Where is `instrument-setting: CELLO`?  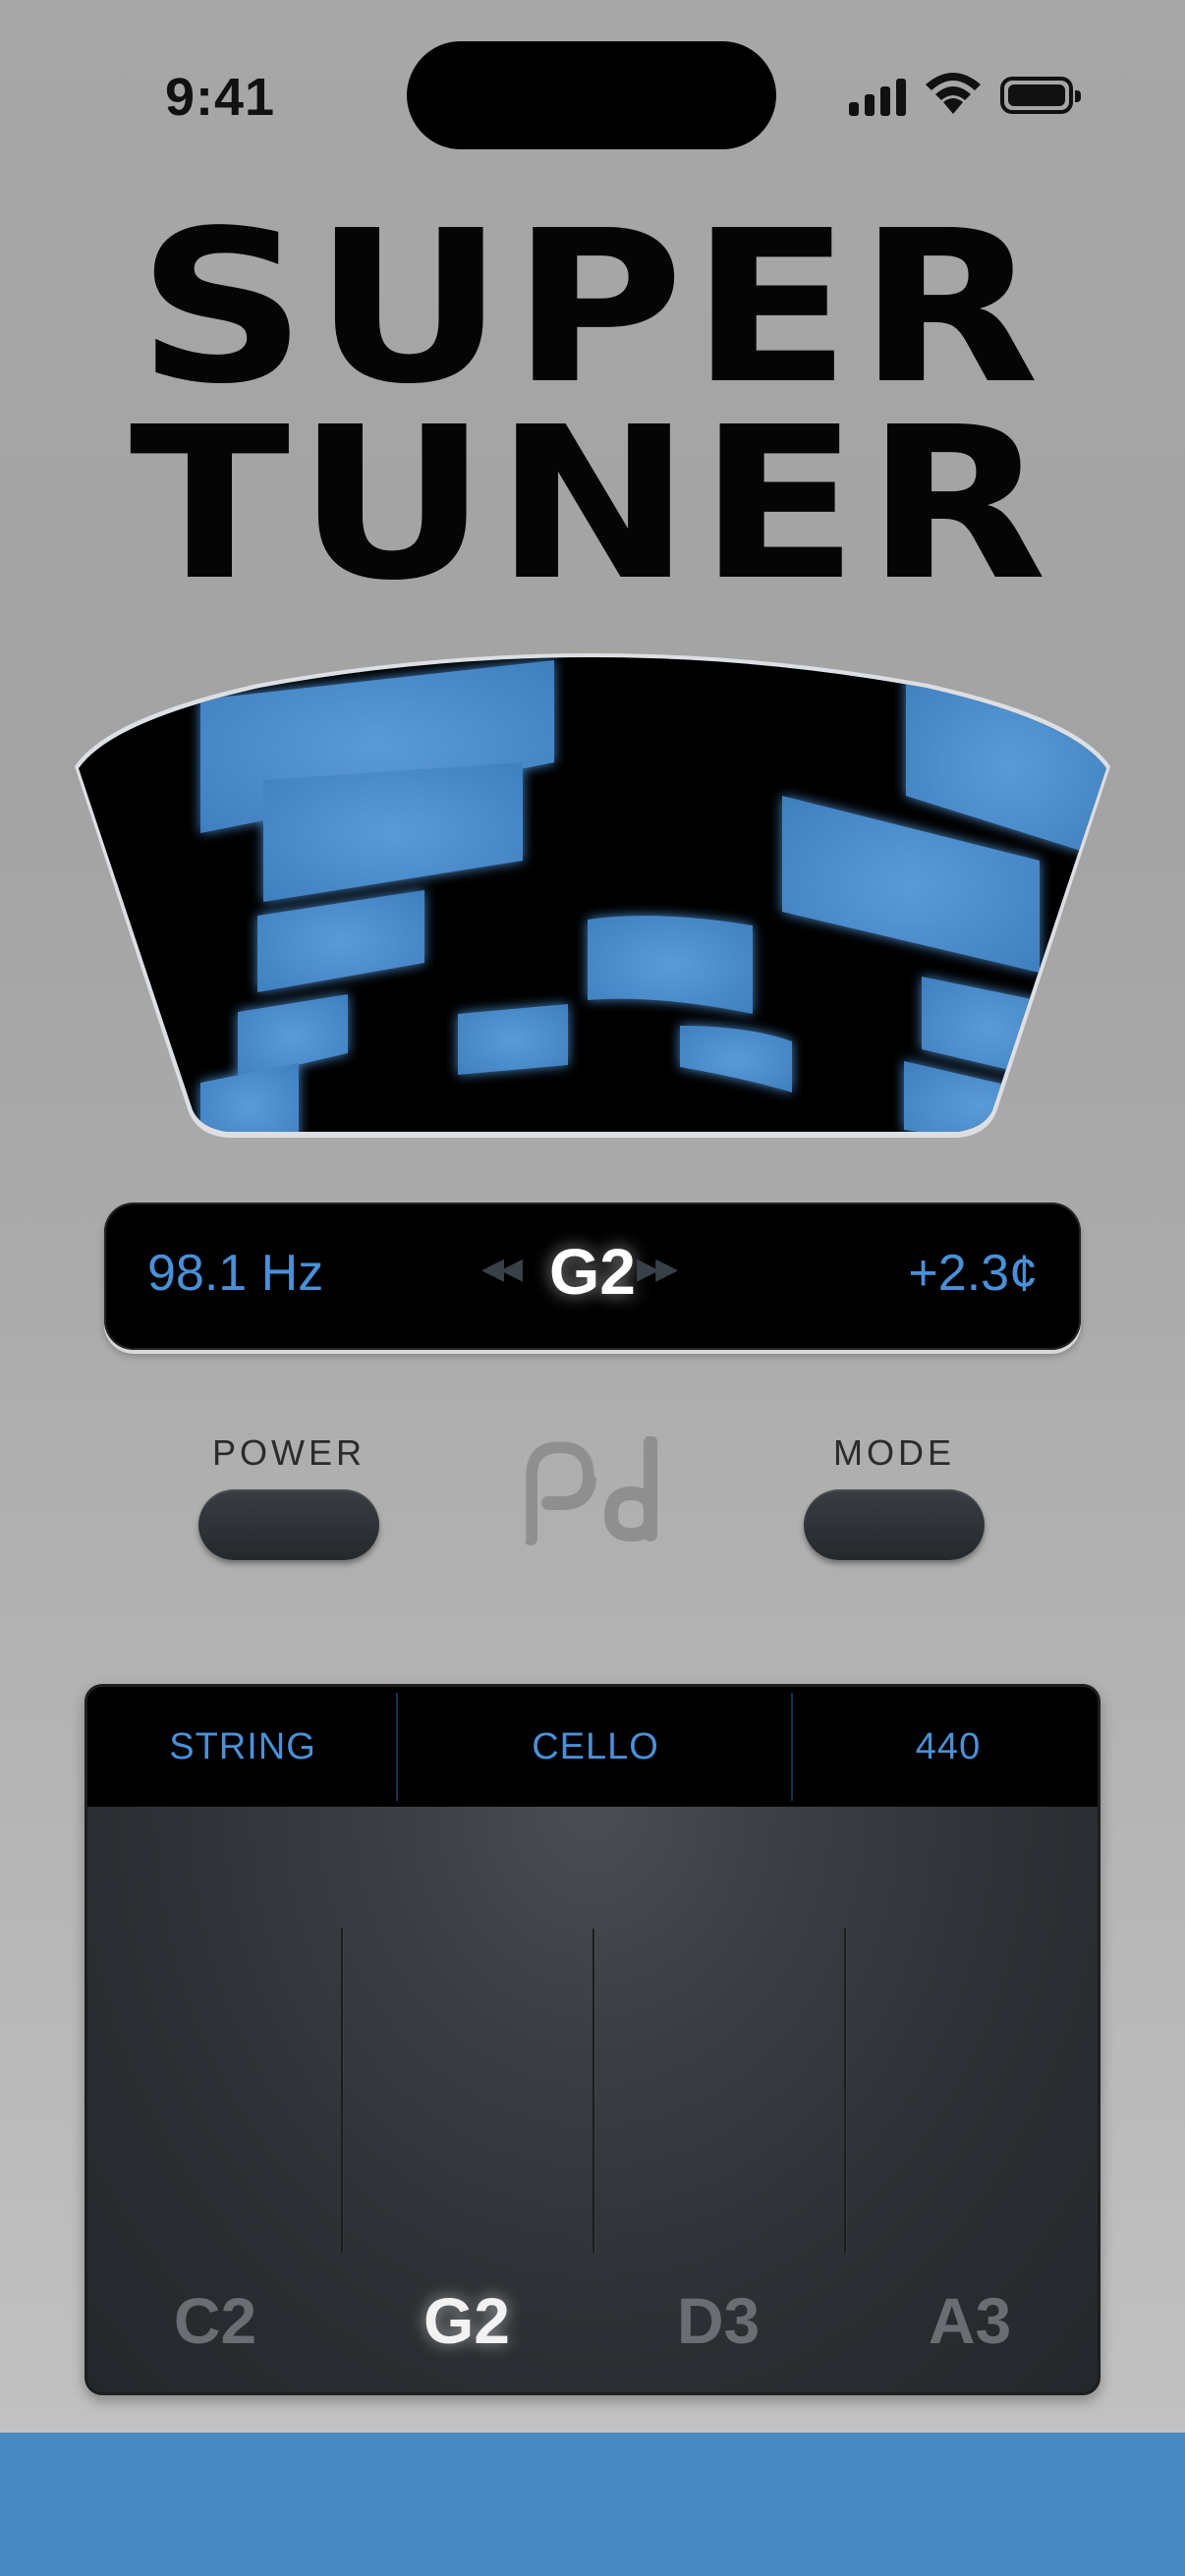 instrument-setting: CELLO is located at coordinates (596, 1747).